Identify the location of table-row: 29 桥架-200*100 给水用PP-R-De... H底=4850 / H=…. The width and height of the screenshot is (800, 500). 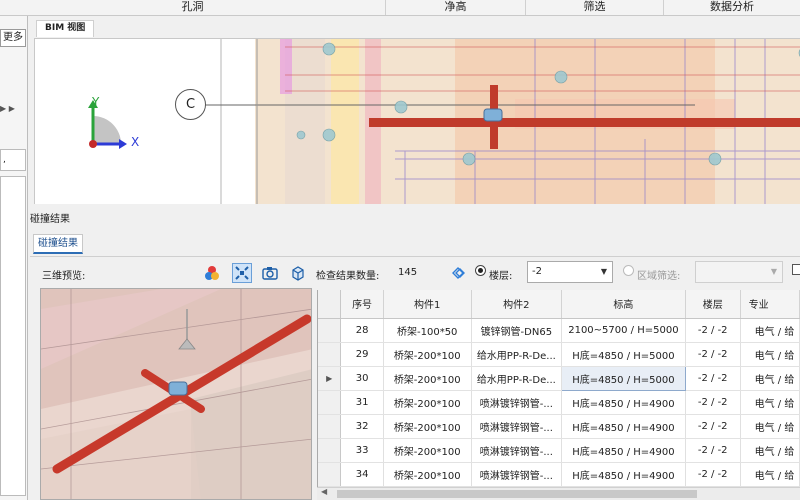
(559, 354).